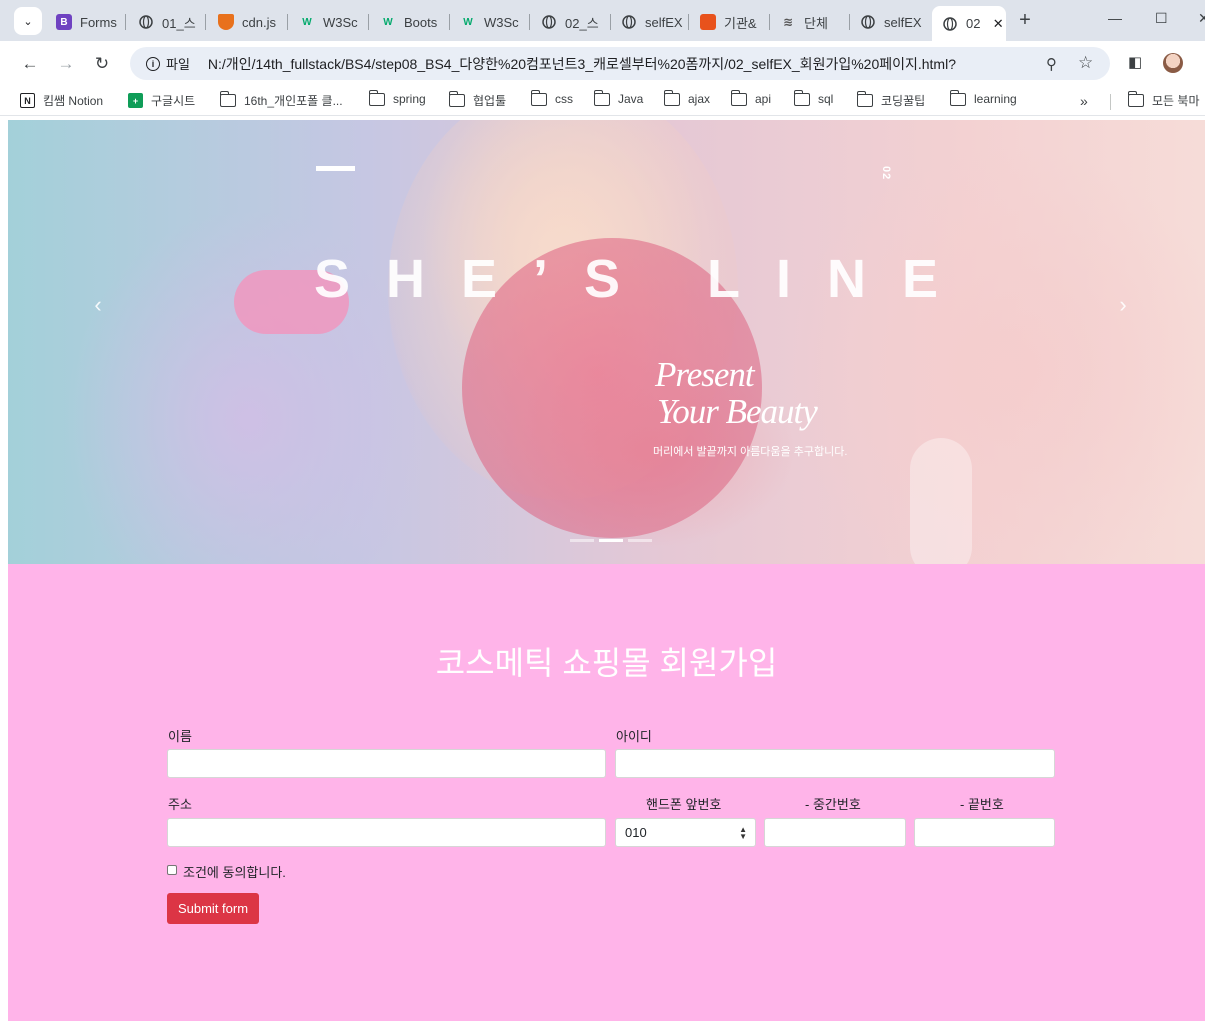 Image resolution: width=1205 pixels, height=1021 pixels. What do you see at coordinates (1025, 20) in the screenshot?
I see `new-tab-button: +` at bounding box center [1025, 20].